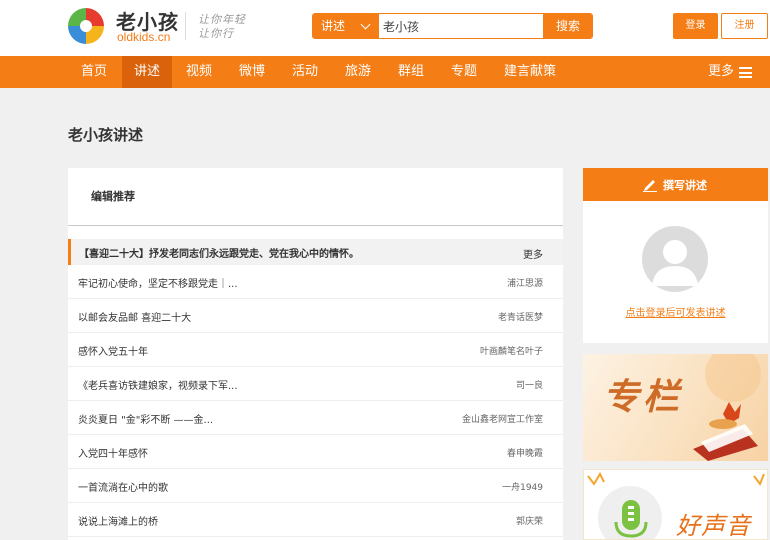 The width and height of the screenshot is (770, 540). Describe the element at coordinates (315, 350) in the screenshot. I see `list-item: 感怀入党五十年 叶画麟笔名叶子` at that location.